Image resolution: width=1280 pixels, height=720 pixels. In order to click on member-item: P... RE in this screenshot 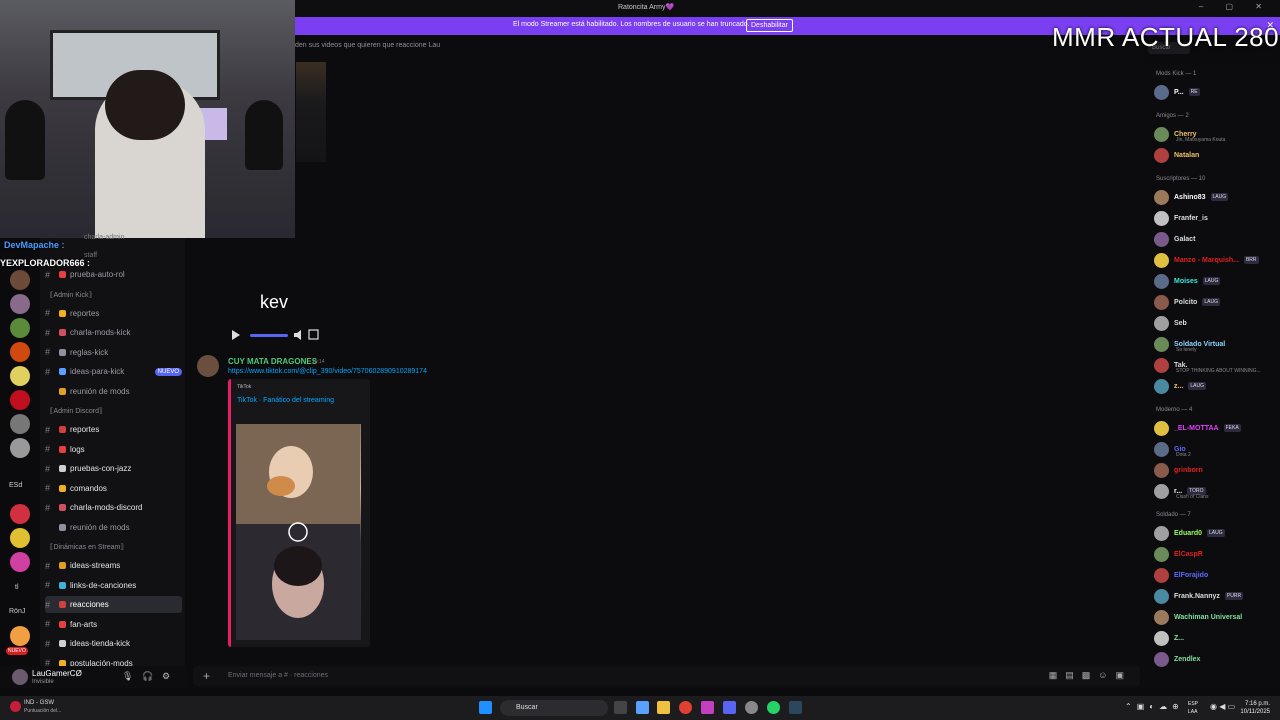, I will do `click(1216, 92)`.